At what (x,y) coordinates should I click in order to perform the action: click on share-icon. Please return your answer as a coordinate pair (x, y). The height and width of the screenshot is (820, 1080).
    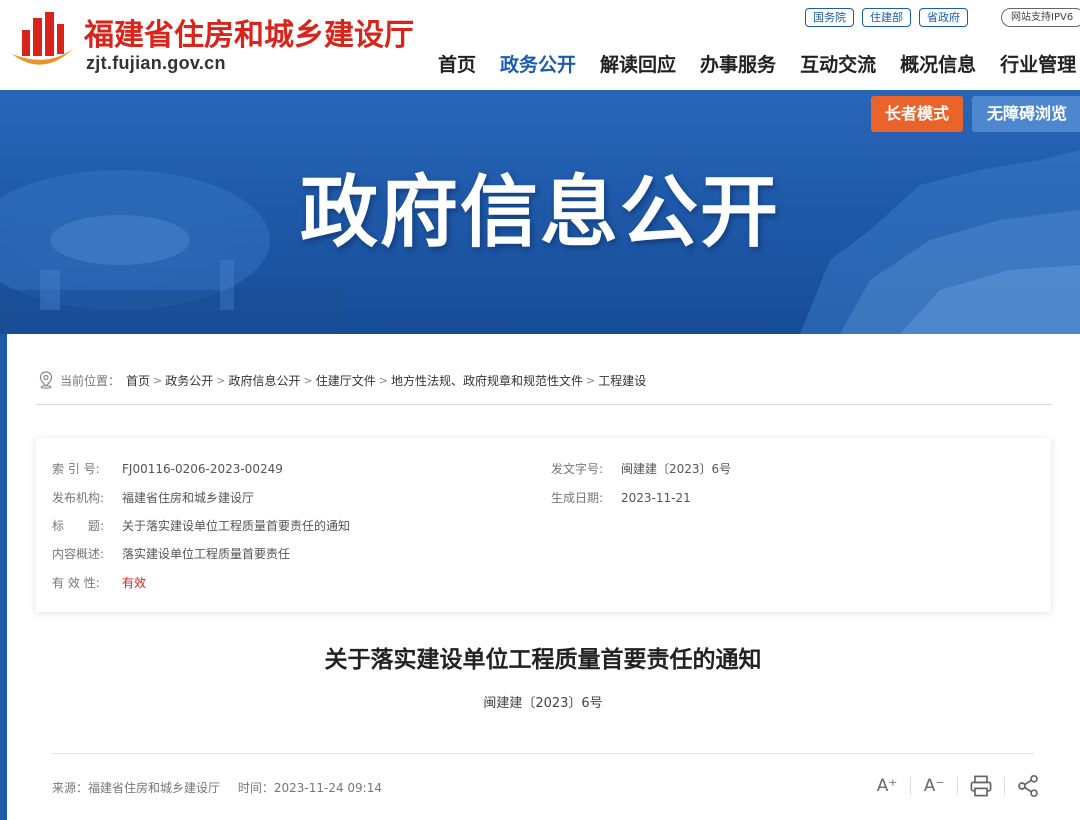
    Looking at the image, I should click on (1028, 786).